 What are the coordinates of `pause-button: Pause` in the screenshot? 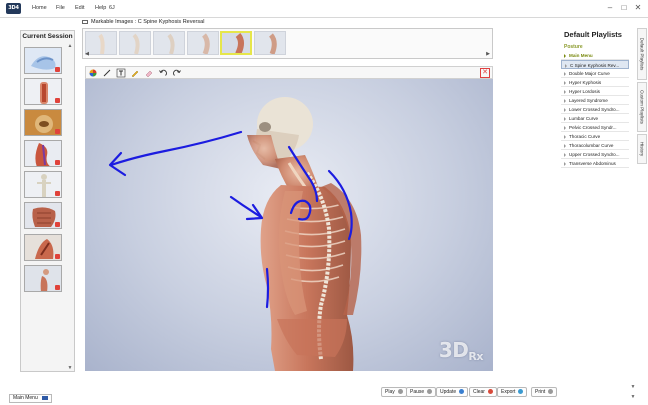 It's located at (421, 392).